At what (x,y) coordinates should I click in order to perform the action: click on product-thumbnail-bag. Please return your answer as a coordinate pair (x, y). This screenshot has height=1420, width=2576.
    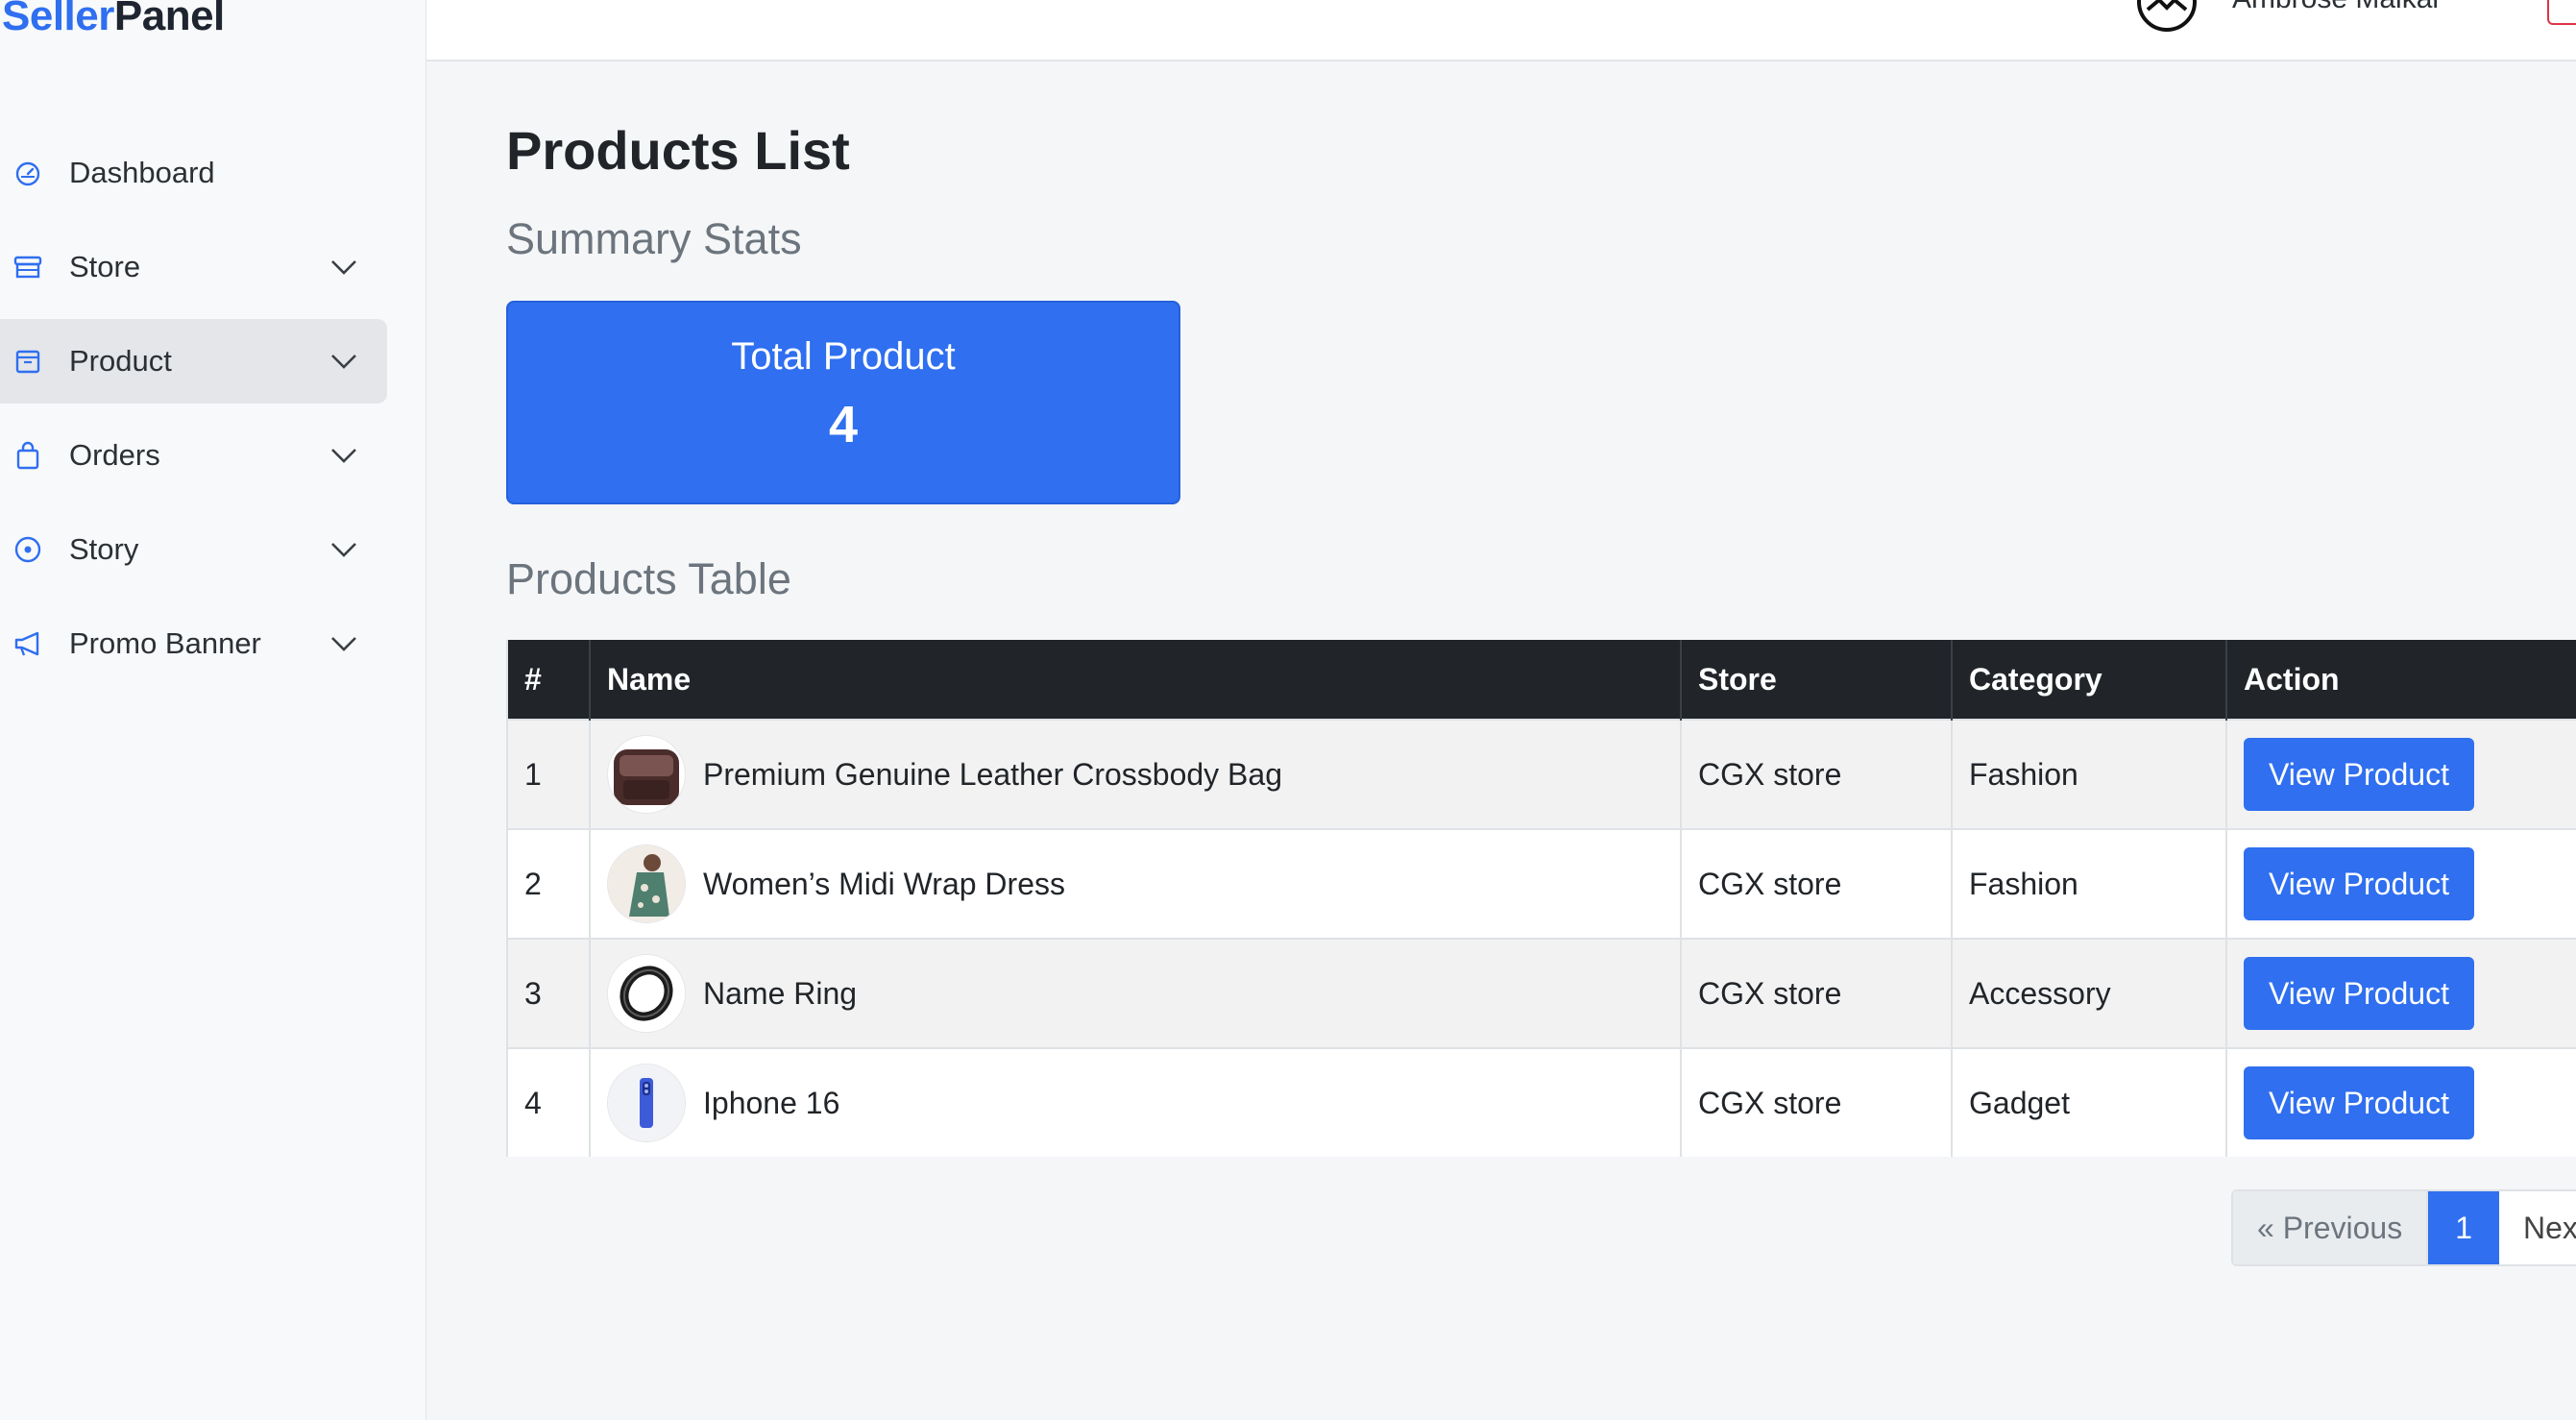
    Looking at the image, I should click on (646, 774).